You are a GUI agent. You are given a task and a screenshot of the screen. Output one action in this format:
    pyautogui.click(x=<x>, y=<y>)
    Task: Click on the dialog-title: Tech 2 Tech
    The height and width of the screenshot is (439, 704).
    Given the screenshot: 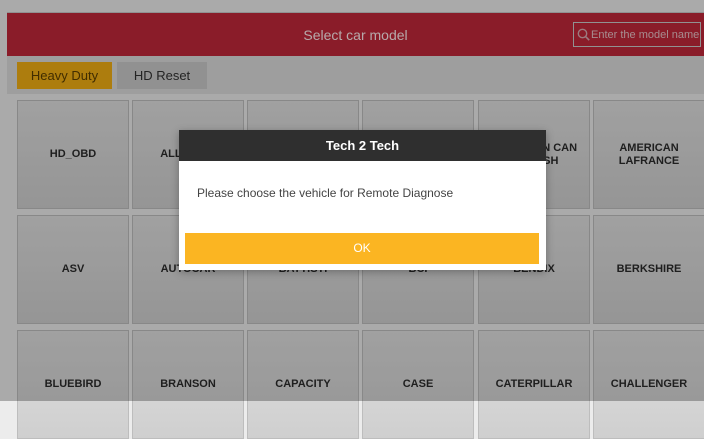 What is the action you would take?
    pyautogui.click(x=362, y=145)
    